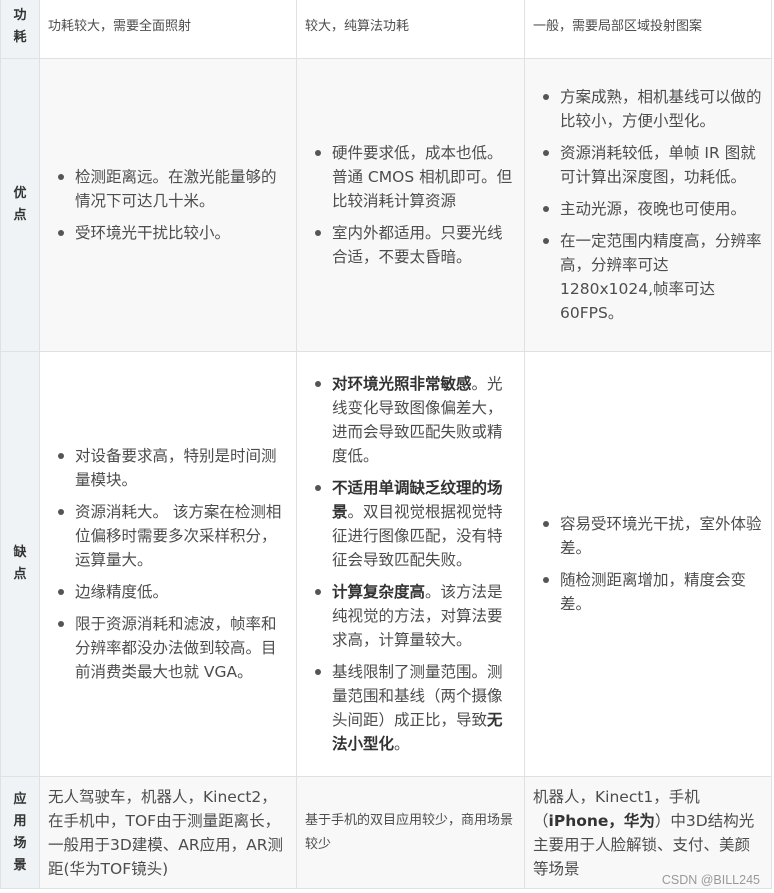  What do you see at coordinates (20, 193) in the screenshot?
I see `row-label-char: 优` at bounding box center [20, 193].